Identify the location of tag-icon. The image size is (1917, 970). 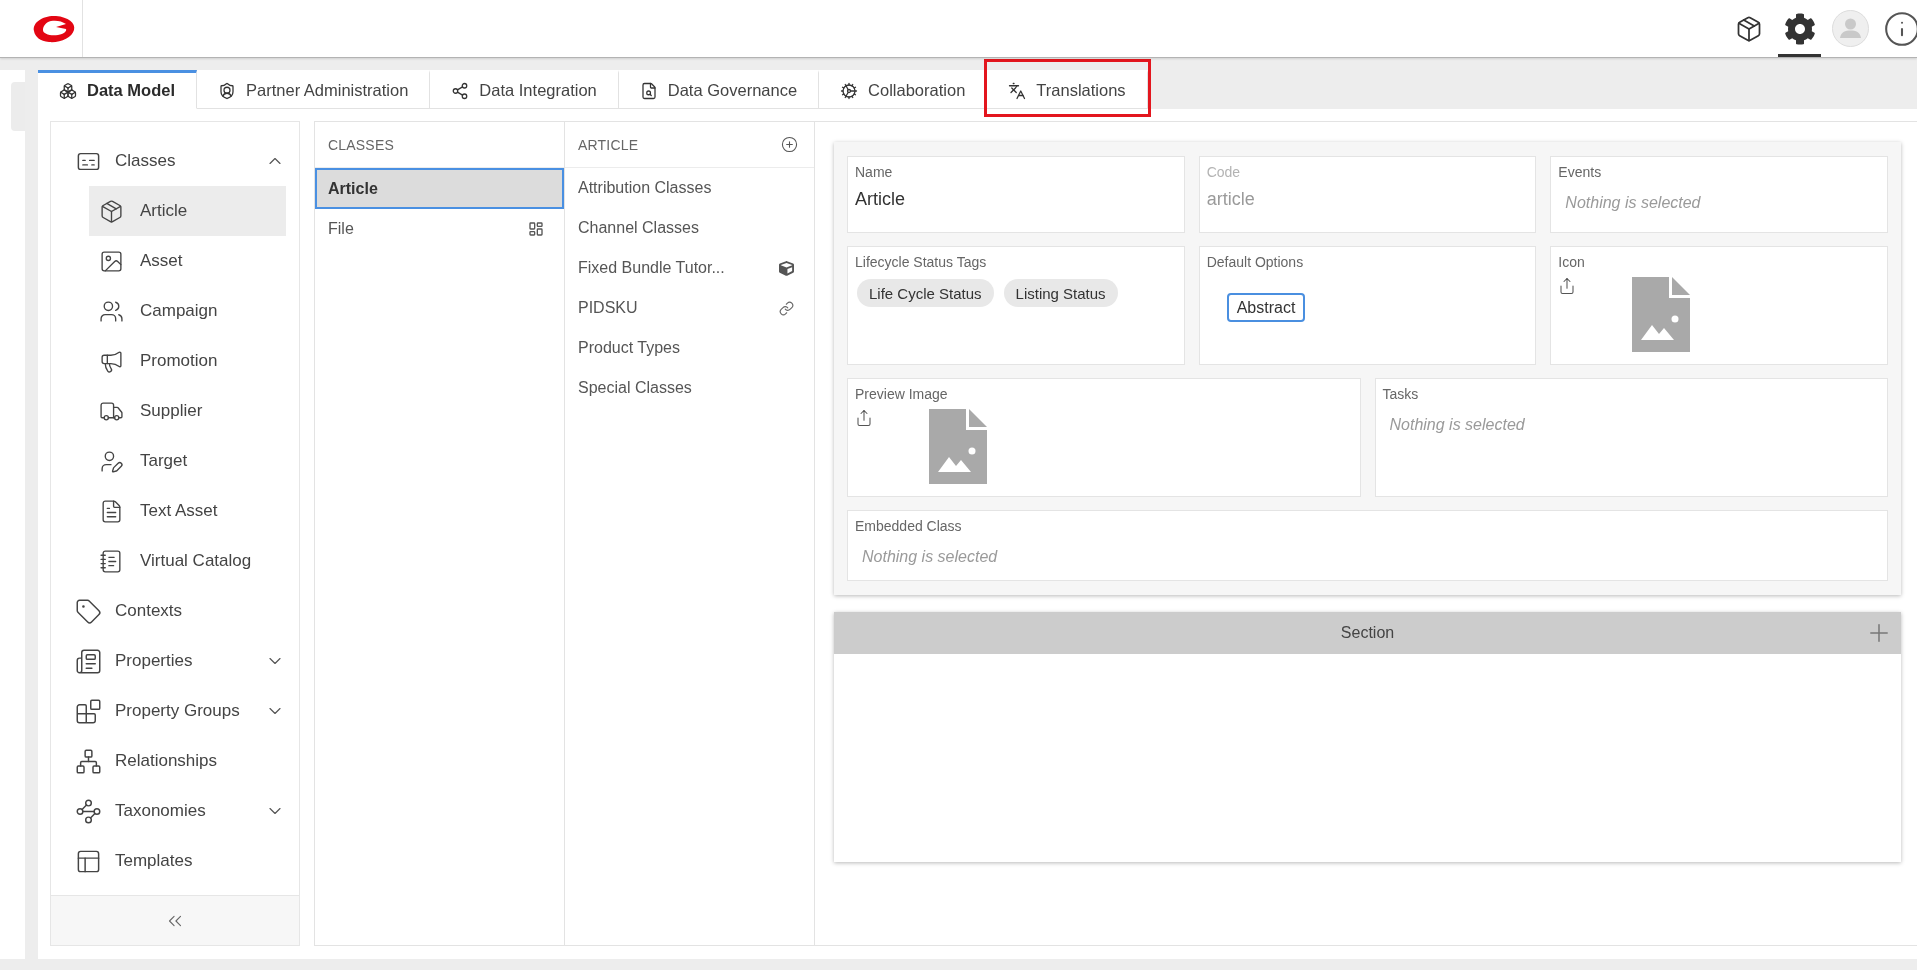
(88, 611).